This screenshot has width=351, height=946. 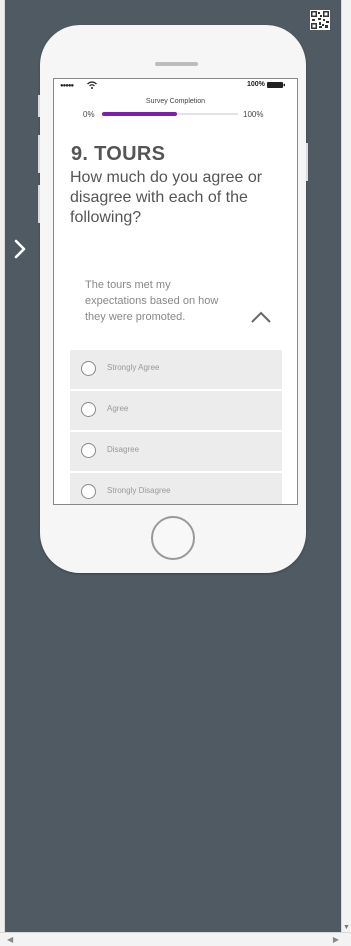 What do you see at coordinates (123, 449) in the screenshot?
I see `answer-option-label: Disagree` at bounding box center [123, 449].